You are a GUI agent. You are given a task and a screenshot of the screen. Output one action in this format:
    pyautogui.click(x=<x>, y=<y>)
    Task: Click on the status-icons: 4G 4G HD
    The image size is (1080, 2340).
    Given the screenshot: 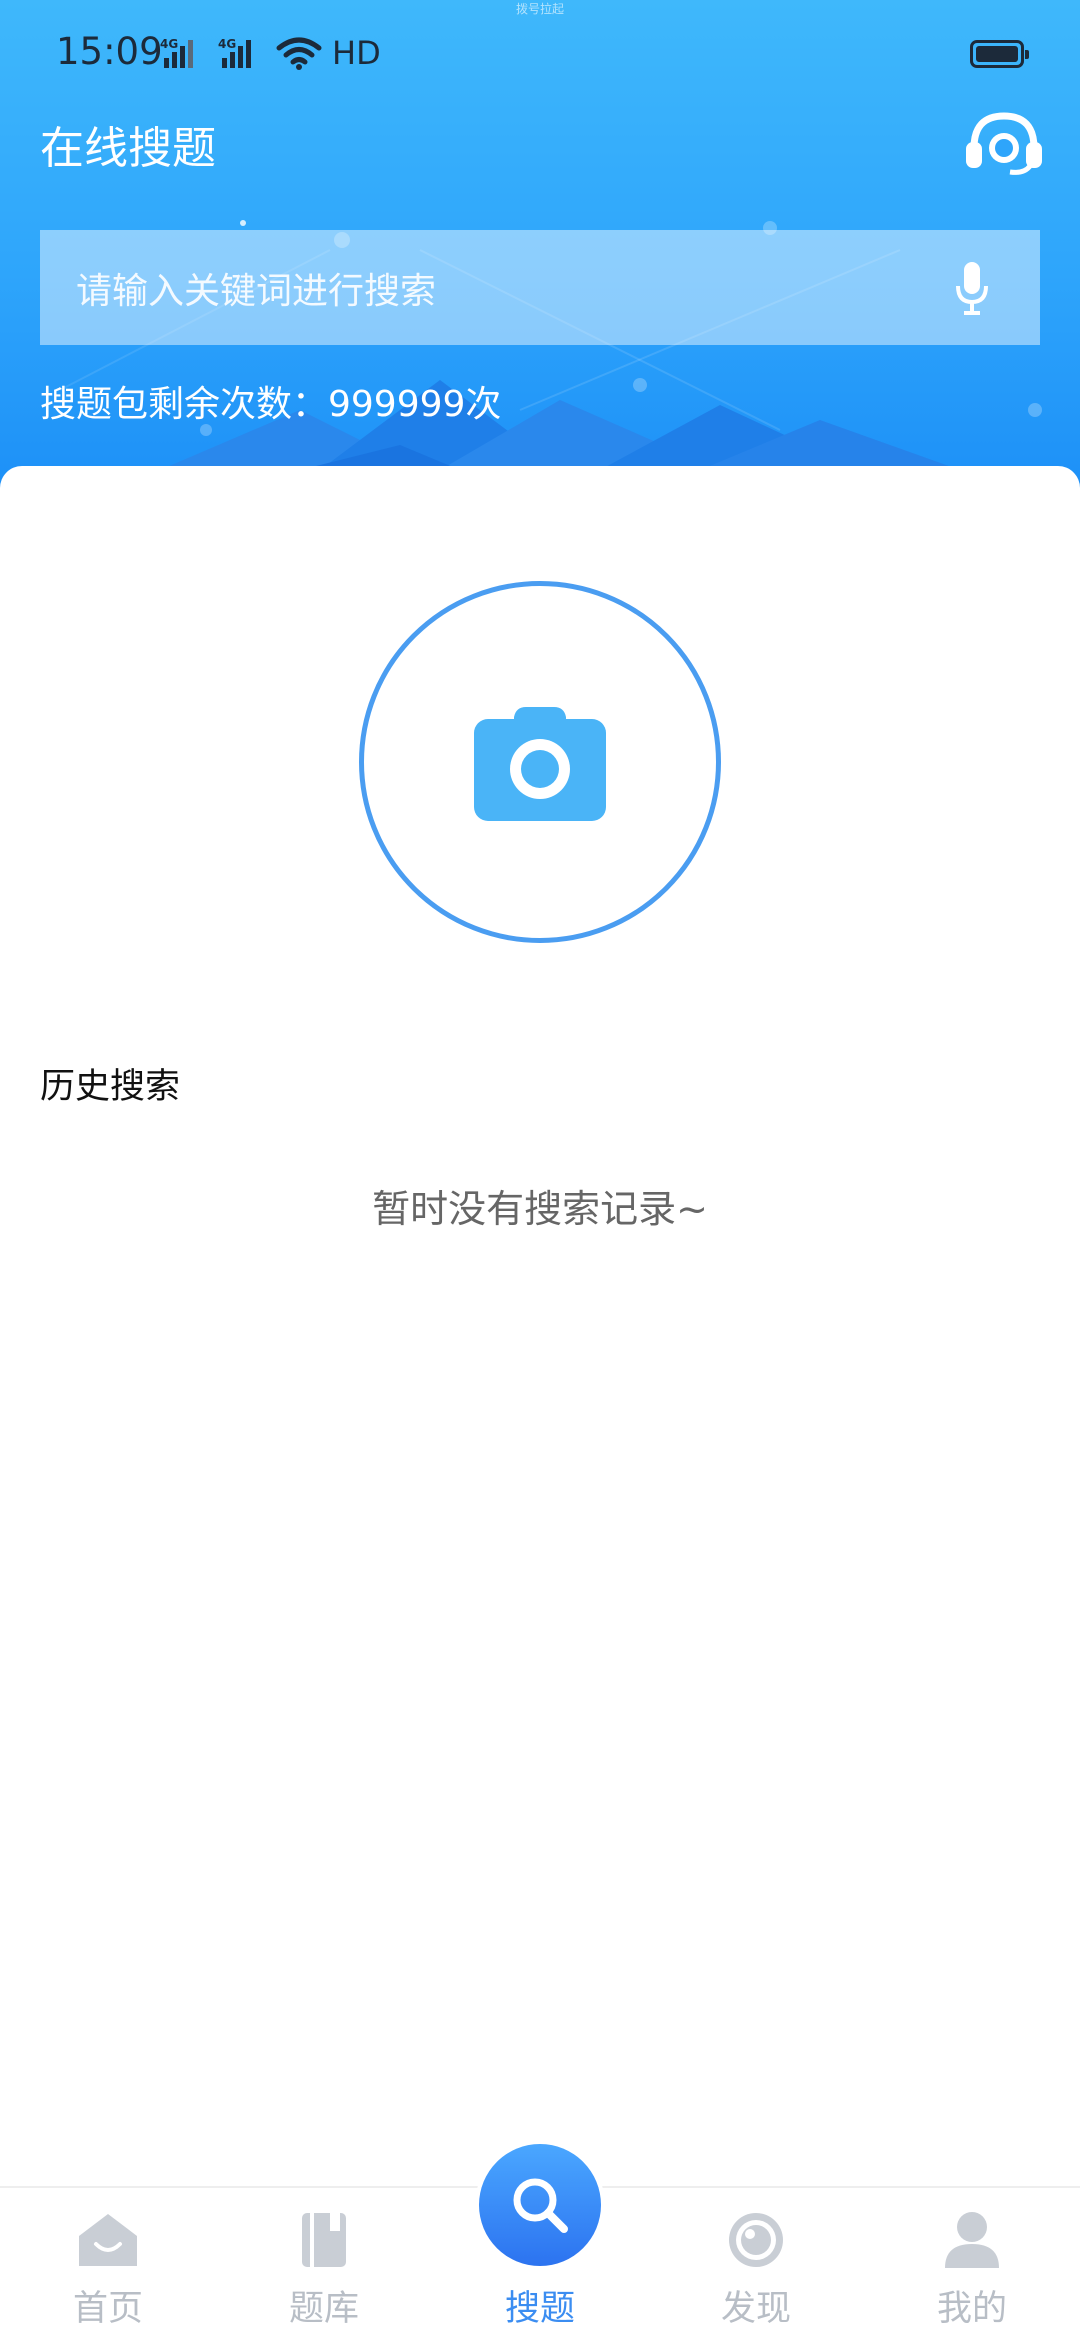 What is the action you would take?
    pyautogui.click(x=270, y=53)
    